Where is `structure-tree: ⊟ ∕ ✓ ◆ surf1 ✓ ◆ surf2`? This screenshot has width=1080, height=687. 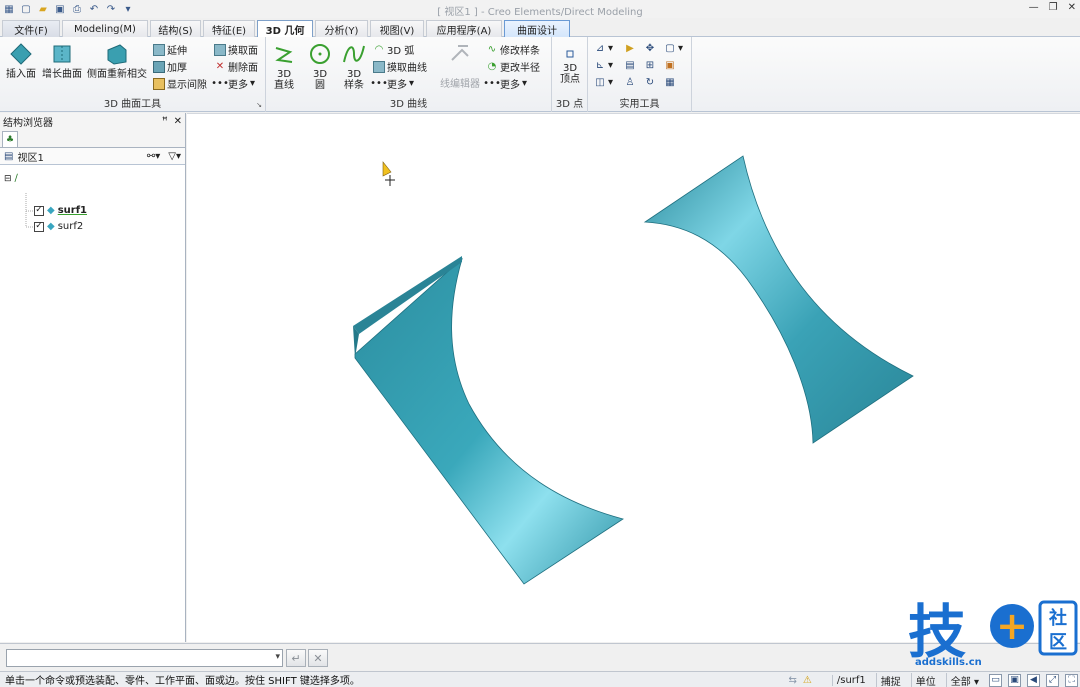
structure-tree: ⊟ ∕ ✓ ◆ surf1 ✓ ◆ surf2 is located at coordinates (92, 400).